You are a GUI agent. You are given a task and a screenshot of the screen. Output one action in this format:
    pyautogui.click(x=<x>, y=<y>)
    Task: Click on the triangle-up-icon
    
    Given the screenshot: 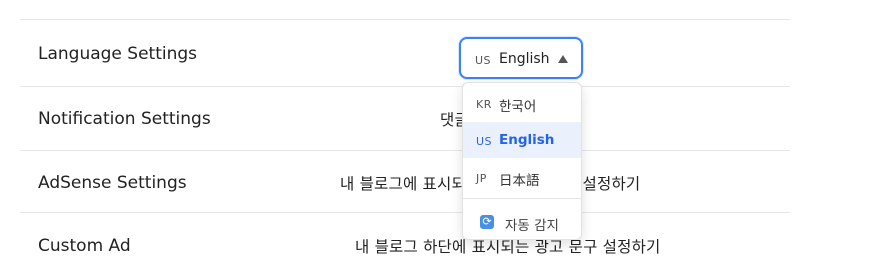 What is the action you would take?
    pyautogui.click(x=563, y=59)
    